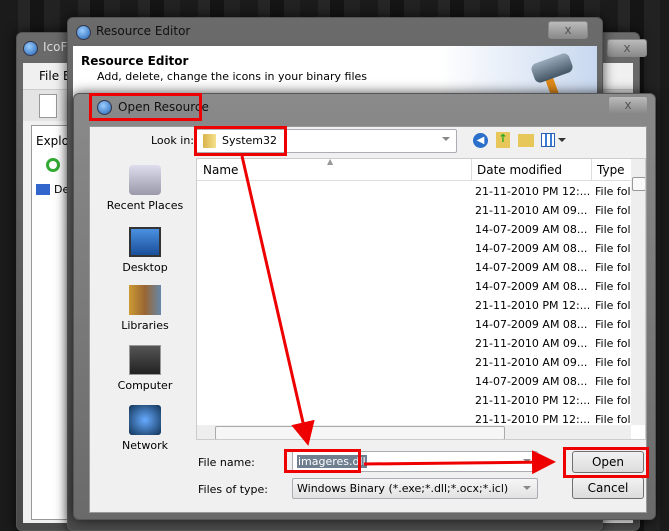 Image resolution: width=669 pixels, height=531 pixels. I want to click on arrow-to-file-name, so click(277, 300).